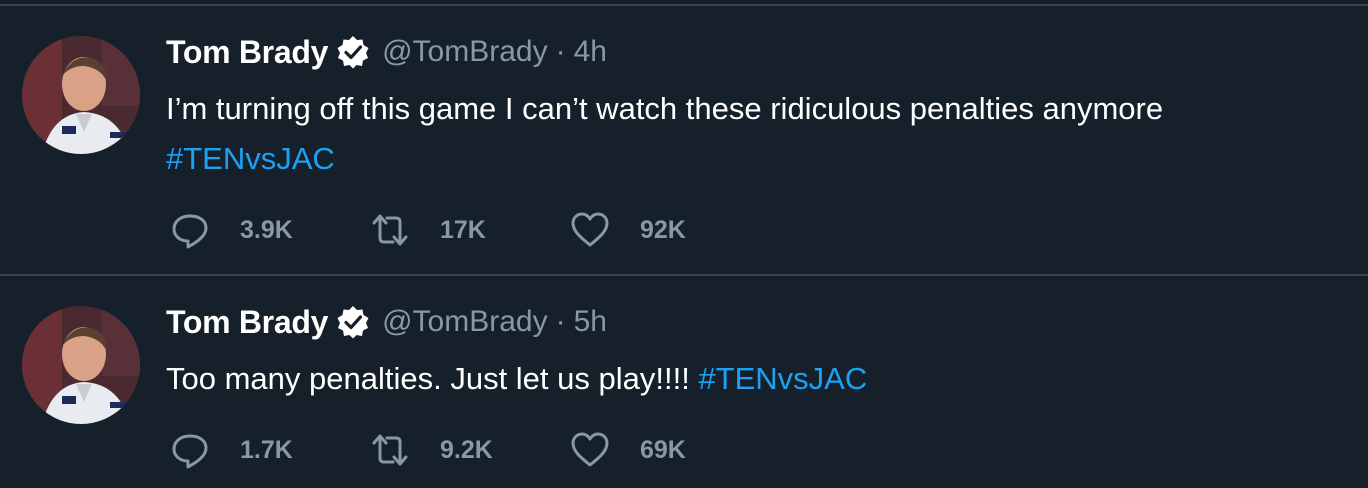 The image size is (1368, 488). What do you see at coordinates (590, 52) in the screenshot?
I see `timestamp: 4h` at bounding box center [590, 52].